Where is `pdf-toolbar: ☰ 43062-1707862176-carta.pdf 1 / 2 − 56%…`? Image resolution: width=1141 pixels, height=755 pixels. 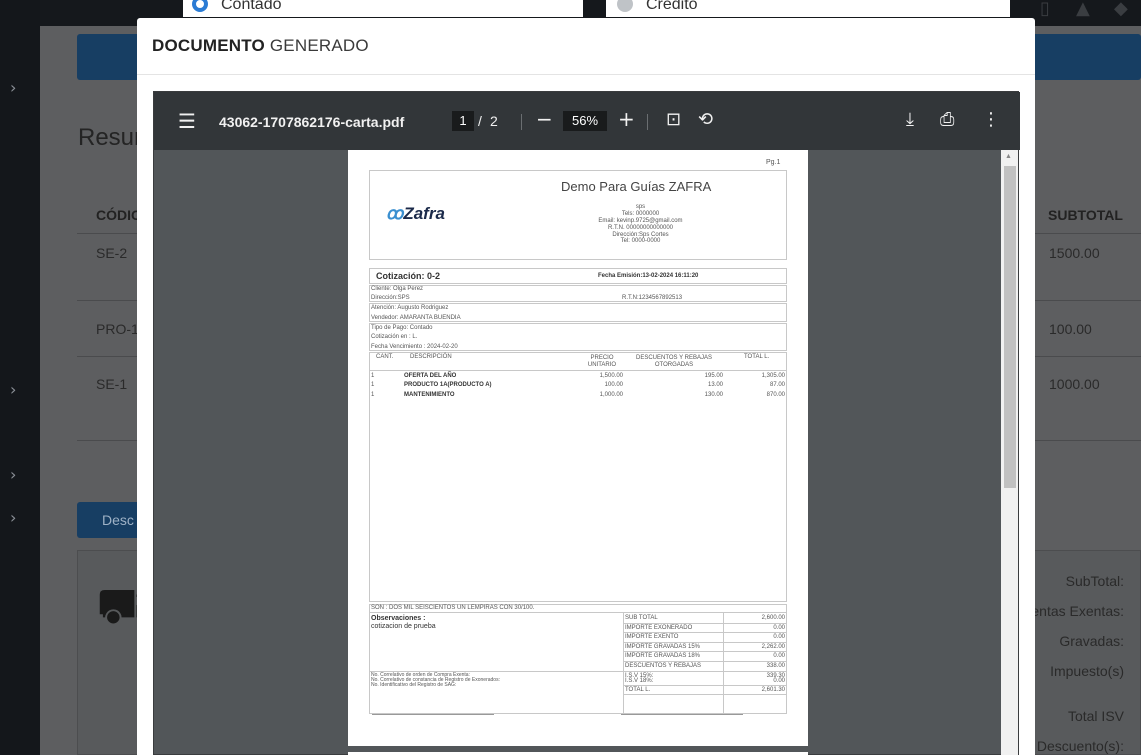
pdf-toolbar: ☰ 43062-1707862176-carta.pdf 1 / 2 − 56%… is located at coordinates (587, 121).